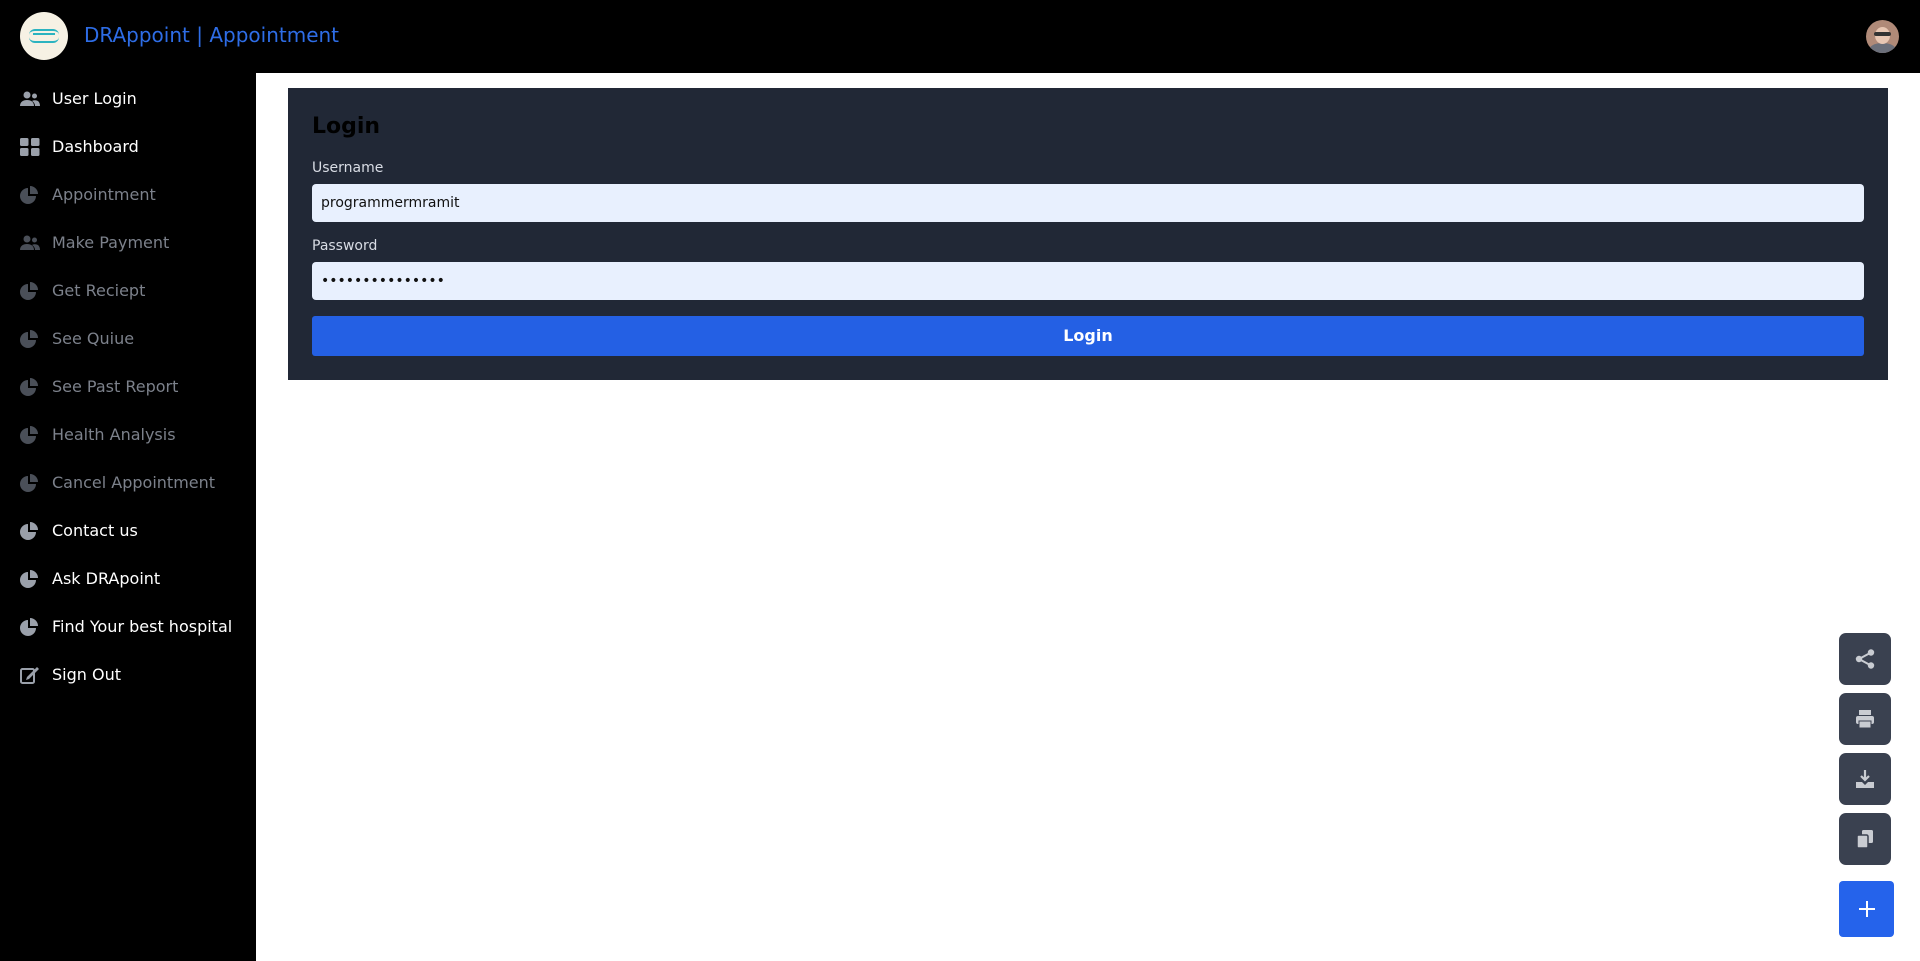  What do you see at coordinates (142, 626) in the screenshot?
I see `sidebar-item-label: Find Your best hospital` at bounding box center [142, 626].